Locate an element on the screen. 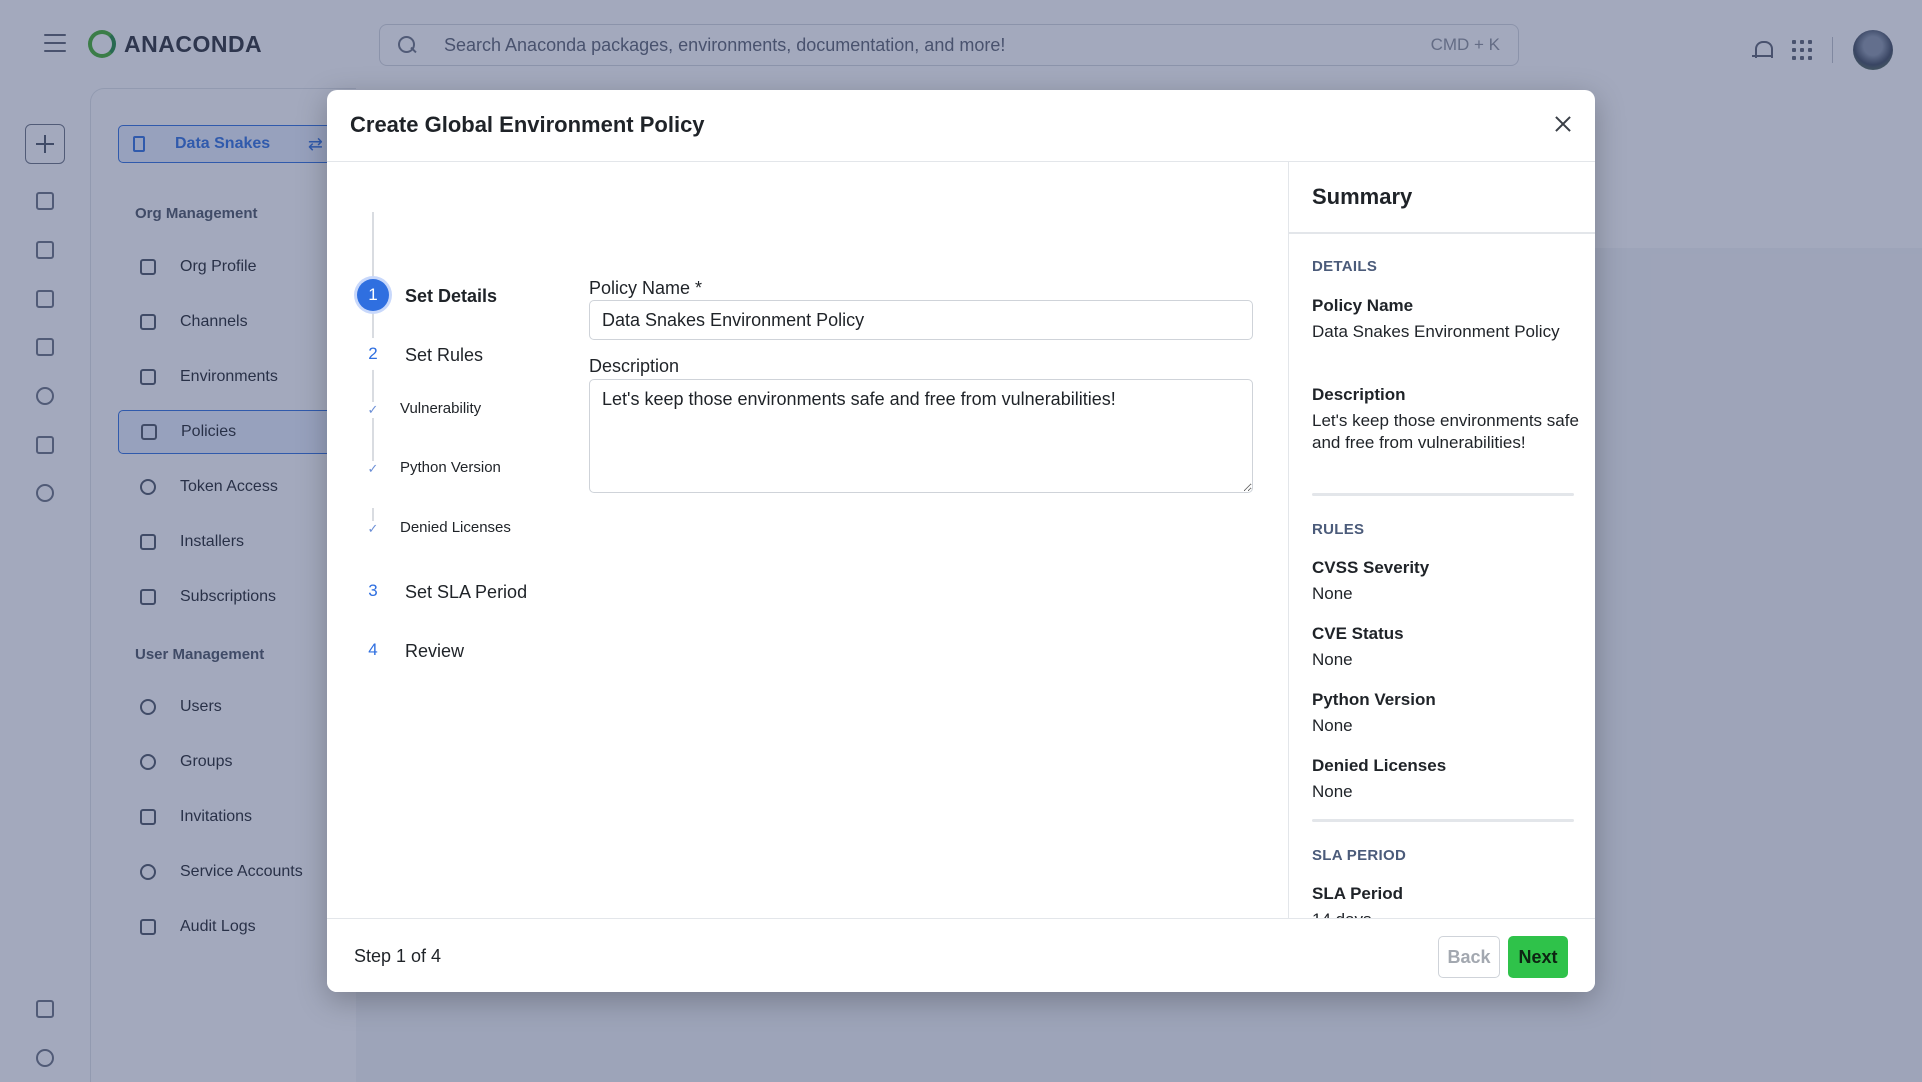  back-button: Back is located at coordinates (1469, 957).